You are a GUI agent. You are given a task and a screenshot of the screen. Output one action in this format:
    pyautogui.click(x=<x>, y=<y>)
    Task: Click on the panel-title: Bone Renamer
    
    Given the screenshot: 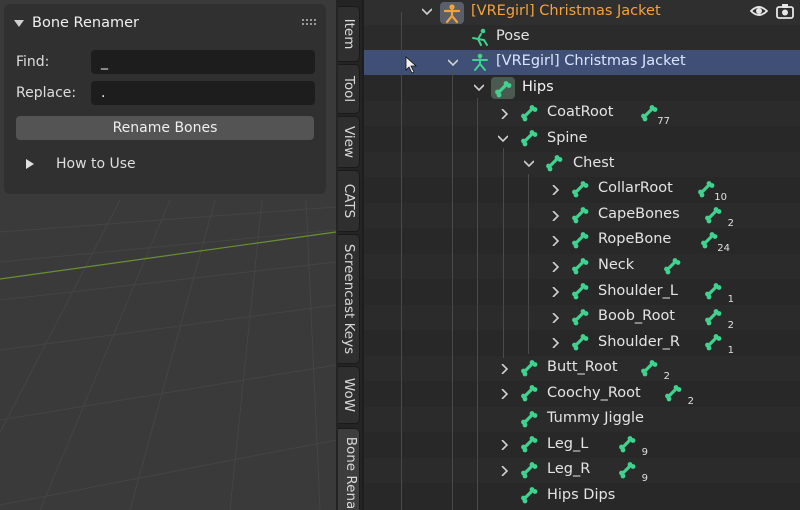 What is the action you would take?
    pyautogui.click(x=85, y=23)
    